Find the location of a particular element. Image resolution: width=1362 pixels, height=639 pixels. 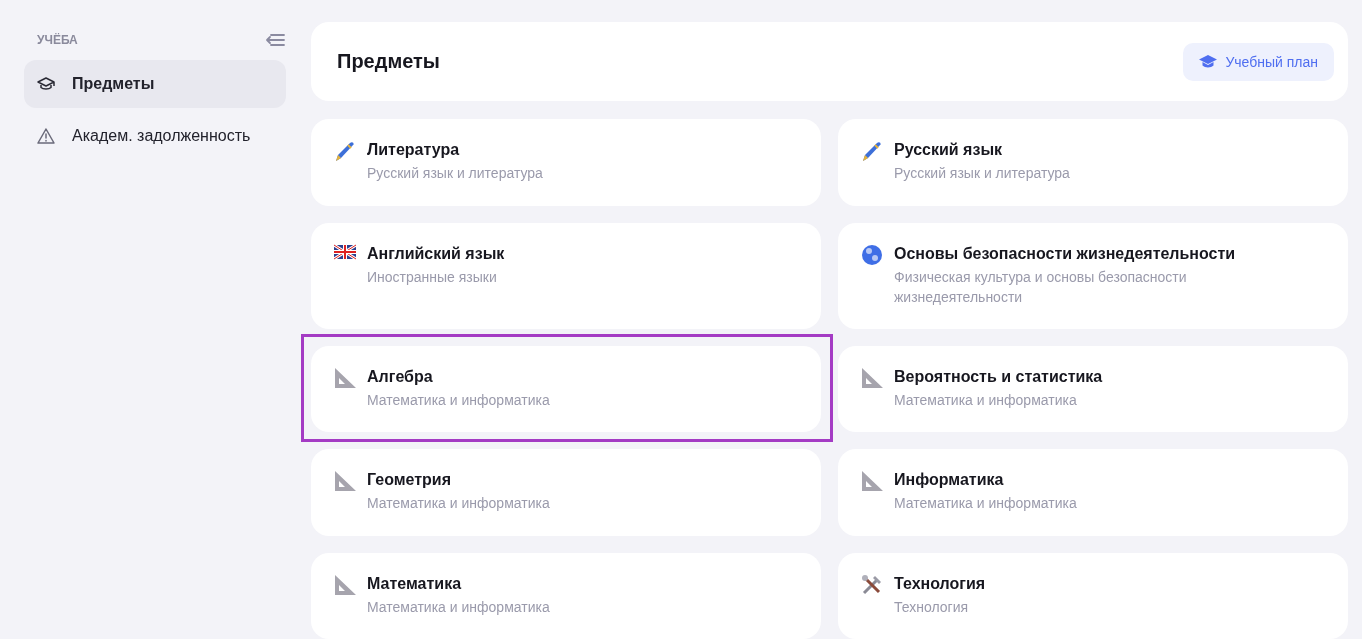

graduation-cap-icon is located at coordinates (1208, 61).